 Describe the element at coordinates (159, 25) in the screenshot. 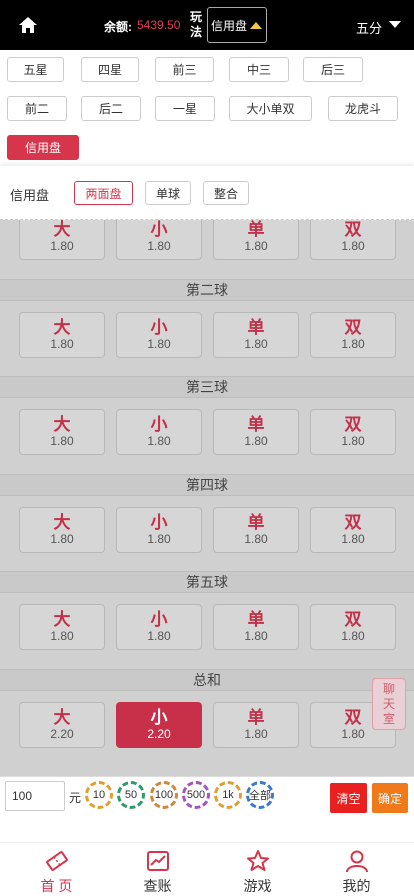

I see `balance-value: 5439.50` at that location.